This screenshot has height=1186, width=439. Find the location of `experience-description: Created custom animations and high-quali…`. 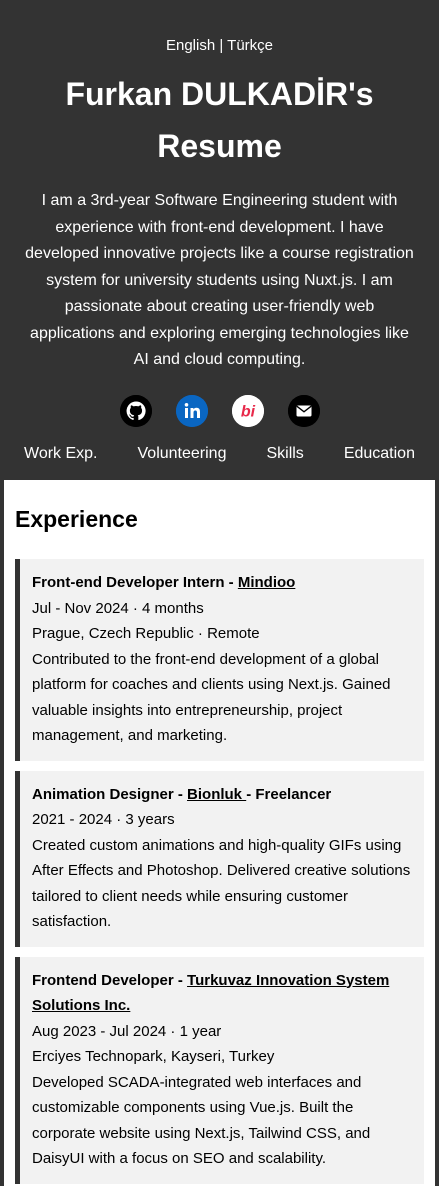

experience-description: Created custom animations and high-quali… is located at coordinates (221, 883).